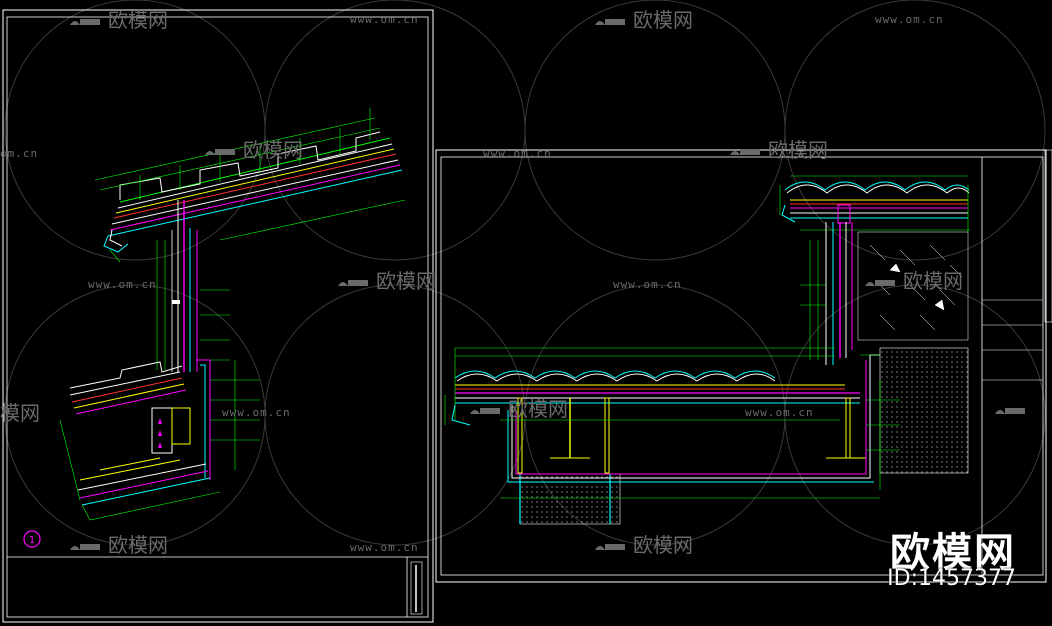 The image size is (1052, 626). I want to click on dotted-fill-right, so click(744, 436).